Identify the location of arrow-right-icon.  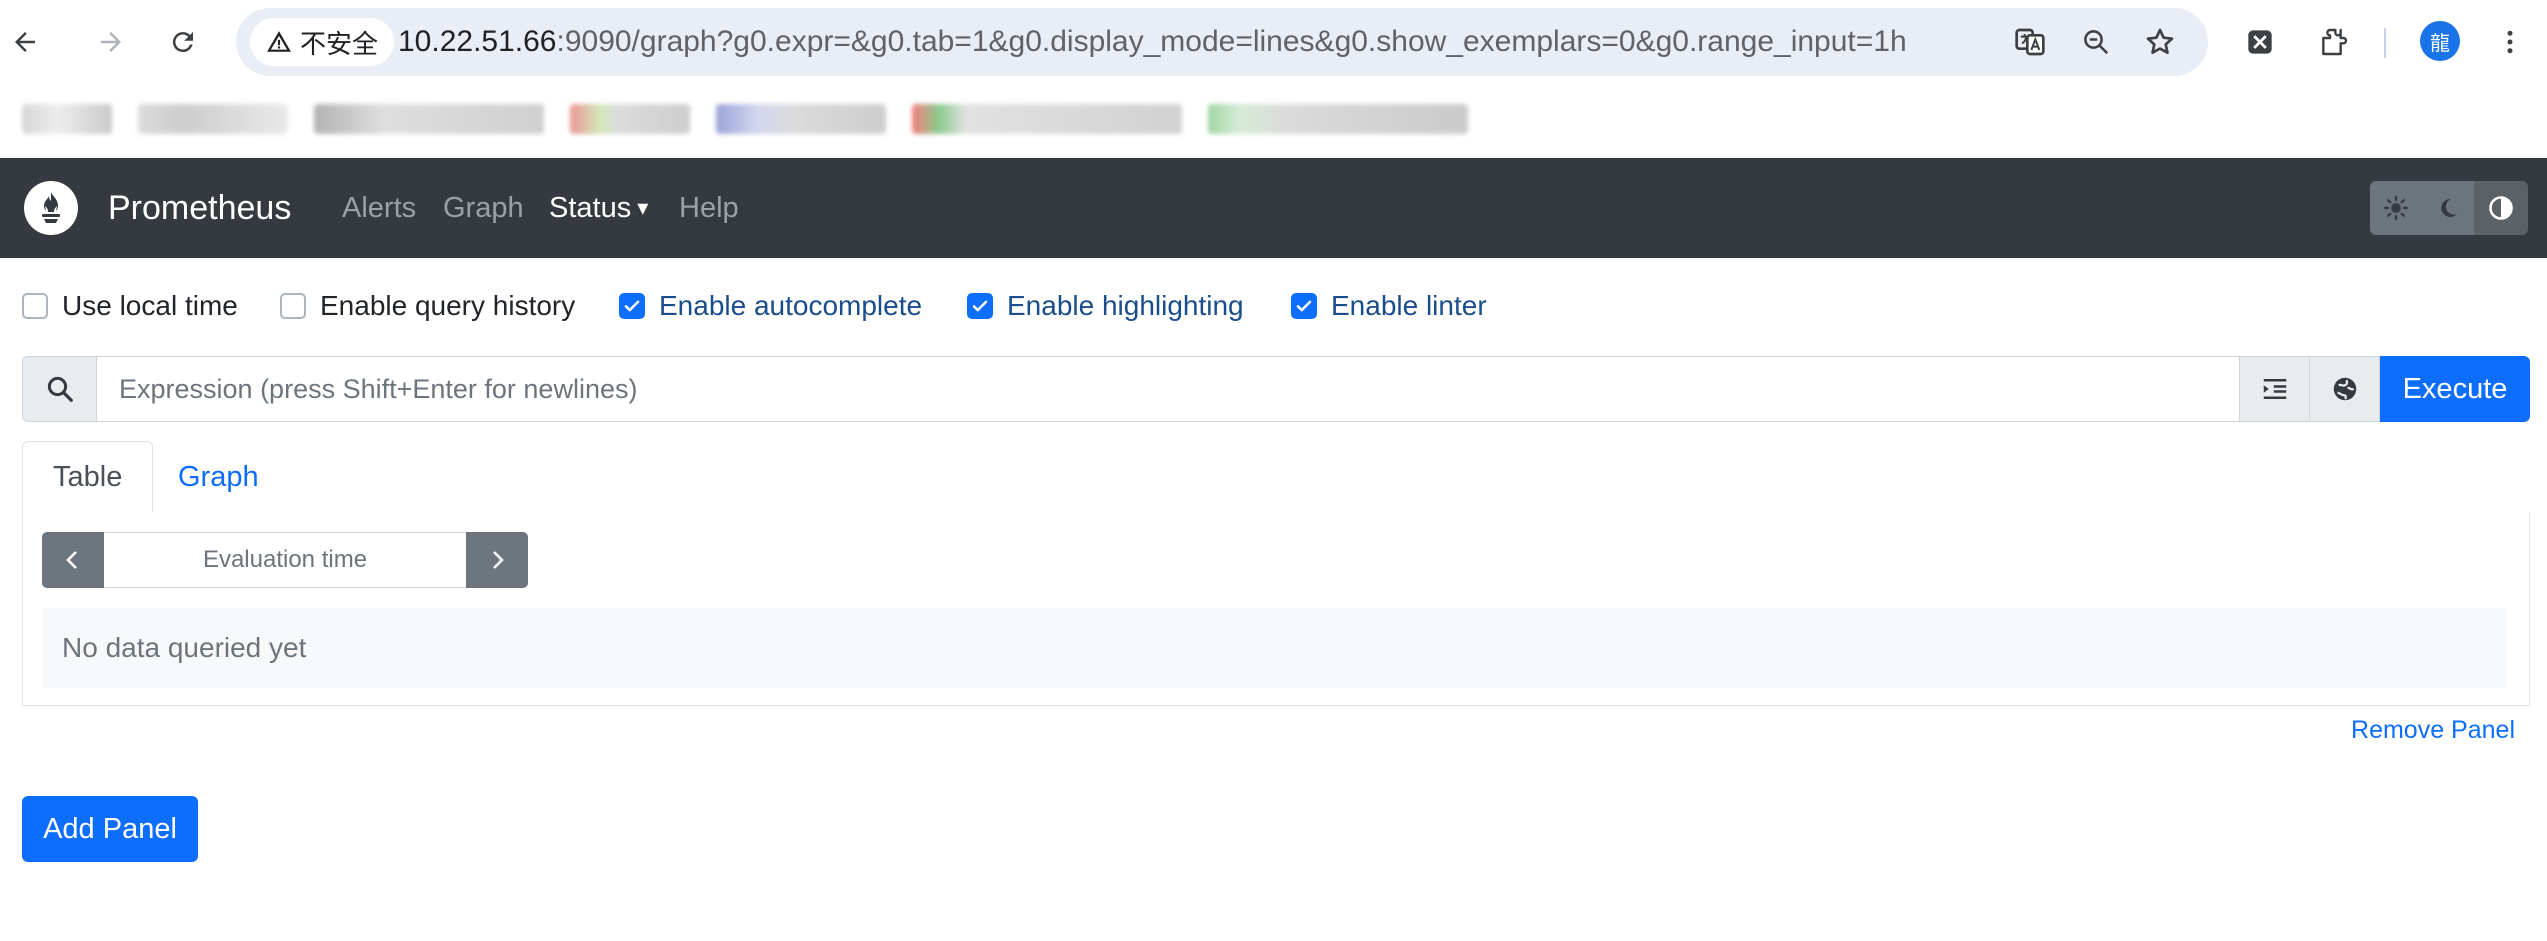
(111, 42).